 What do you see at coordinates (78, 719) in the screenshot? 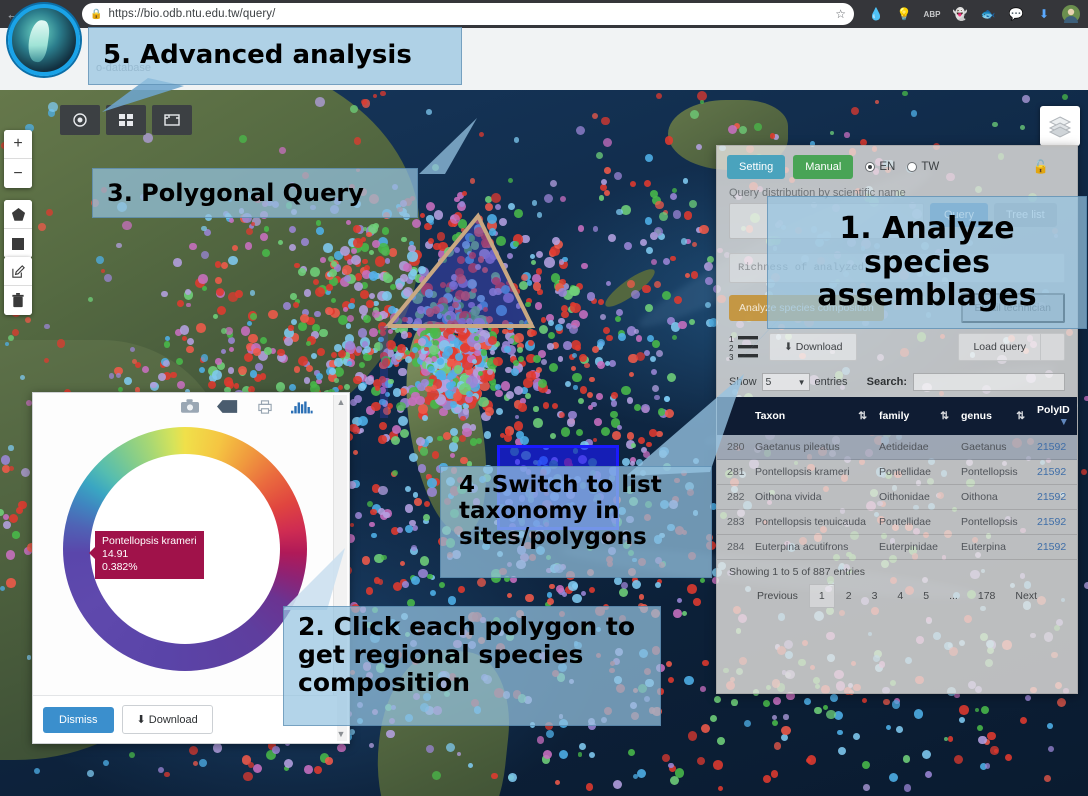
I see `dismiss-button: Dismiss` at bounding box center [78, 719].